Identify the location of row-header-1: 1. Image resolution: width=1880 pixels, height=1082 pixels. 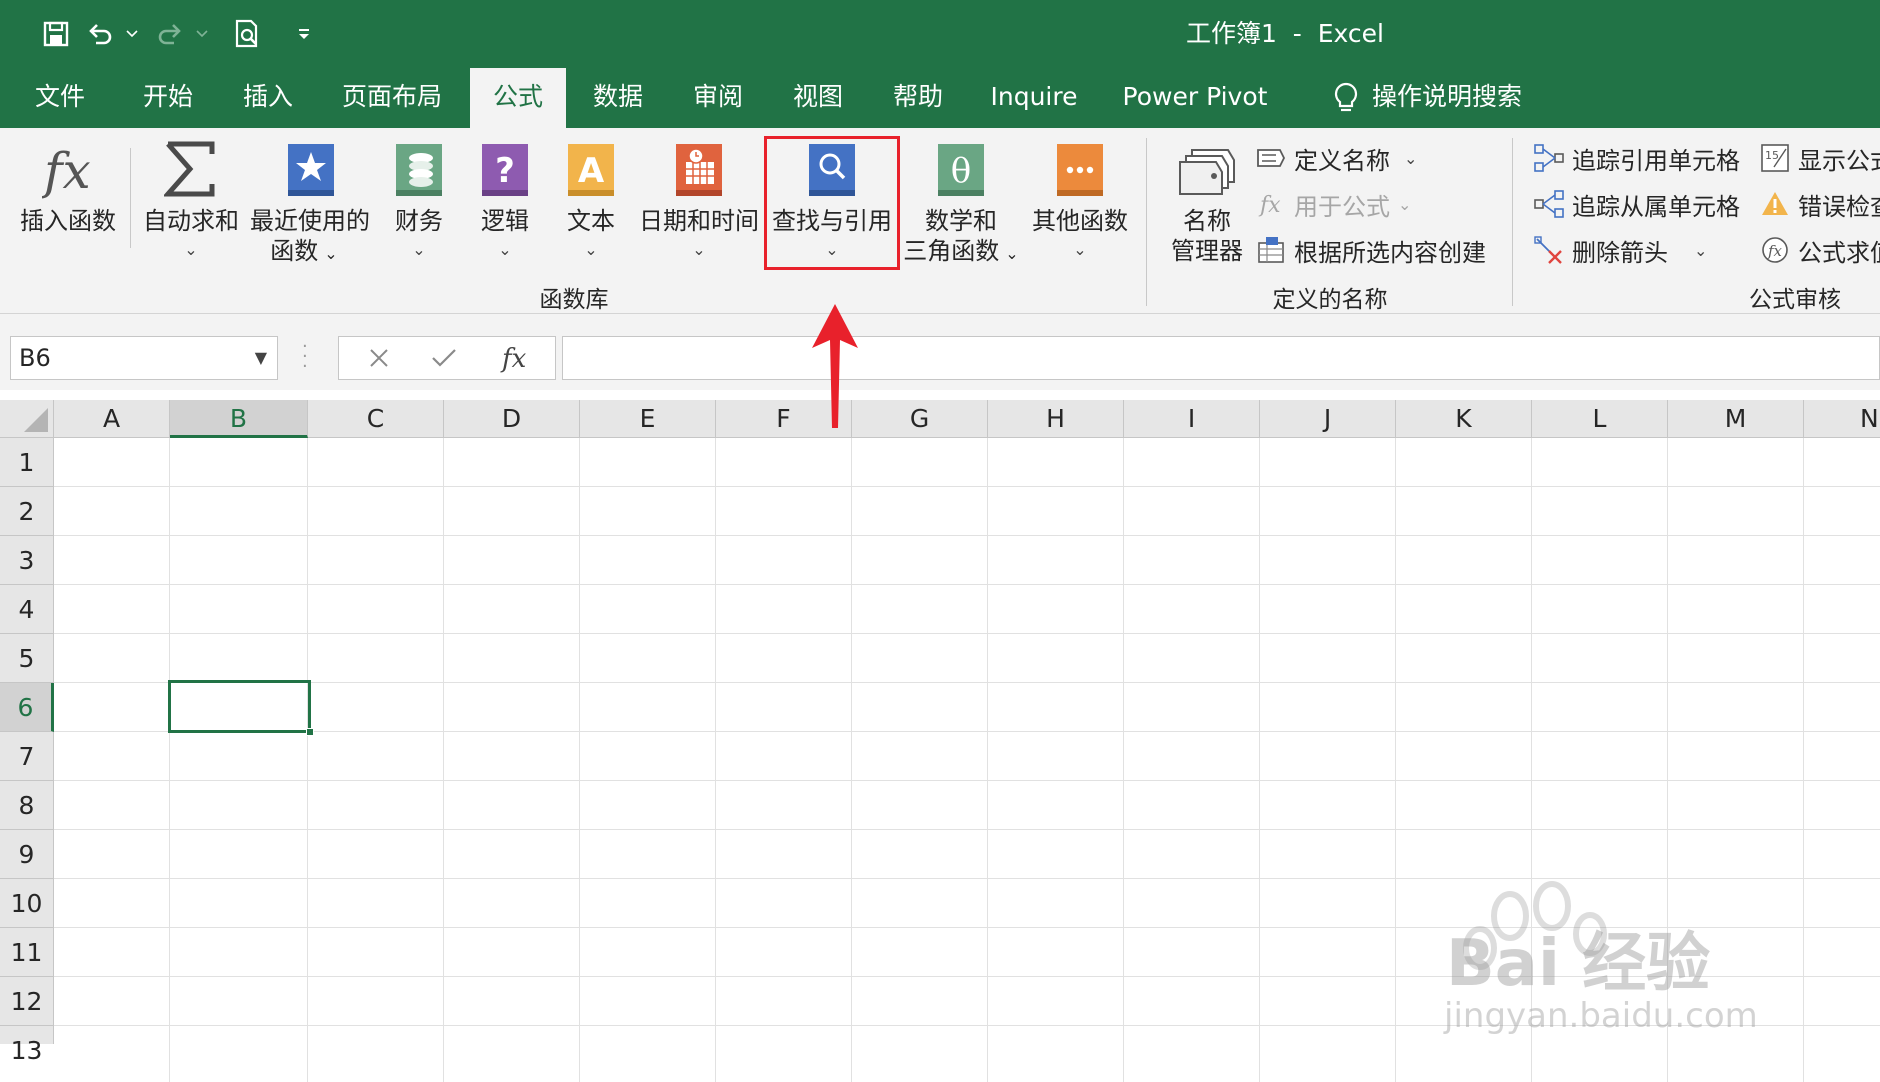
(27, 462).